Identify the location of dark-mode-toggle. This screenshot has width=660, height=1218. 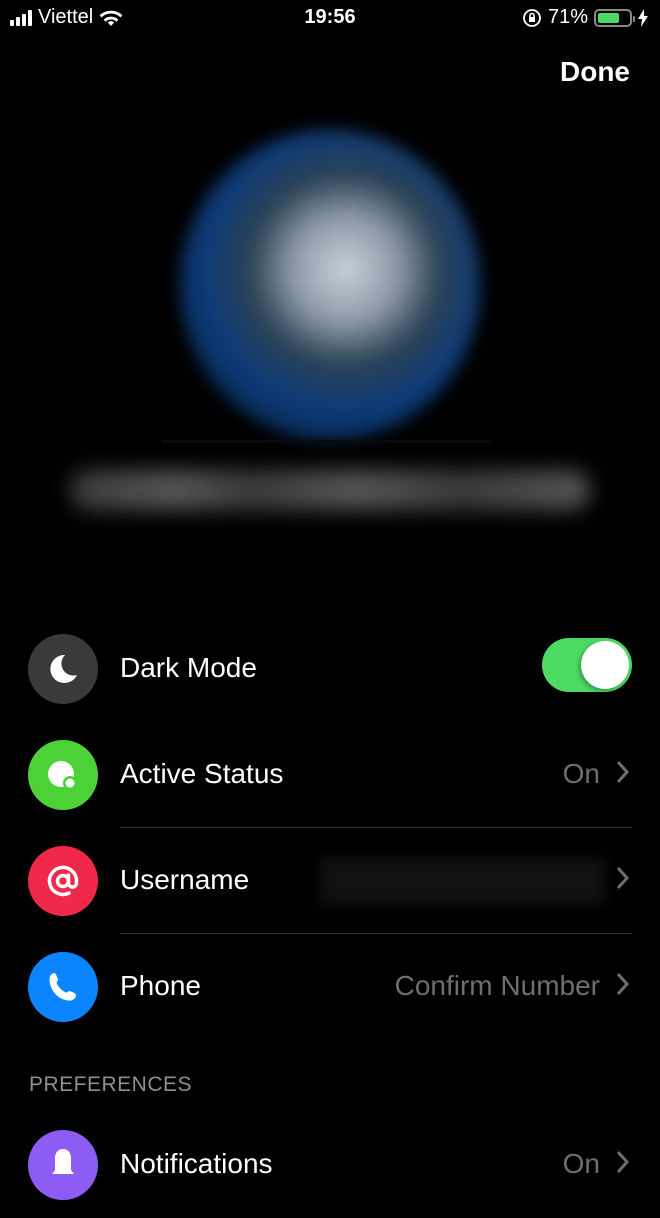
(587, 665).